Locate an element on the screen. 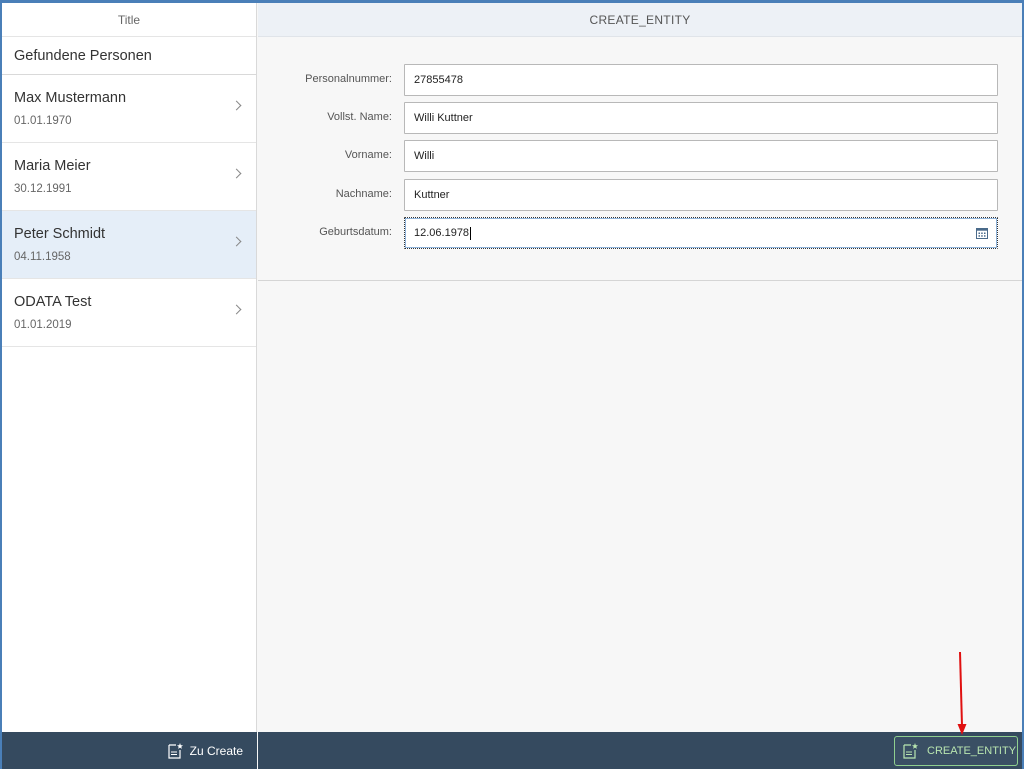  create-entity-label: CREATE_ENTITY is located at coordinates (972, 751).